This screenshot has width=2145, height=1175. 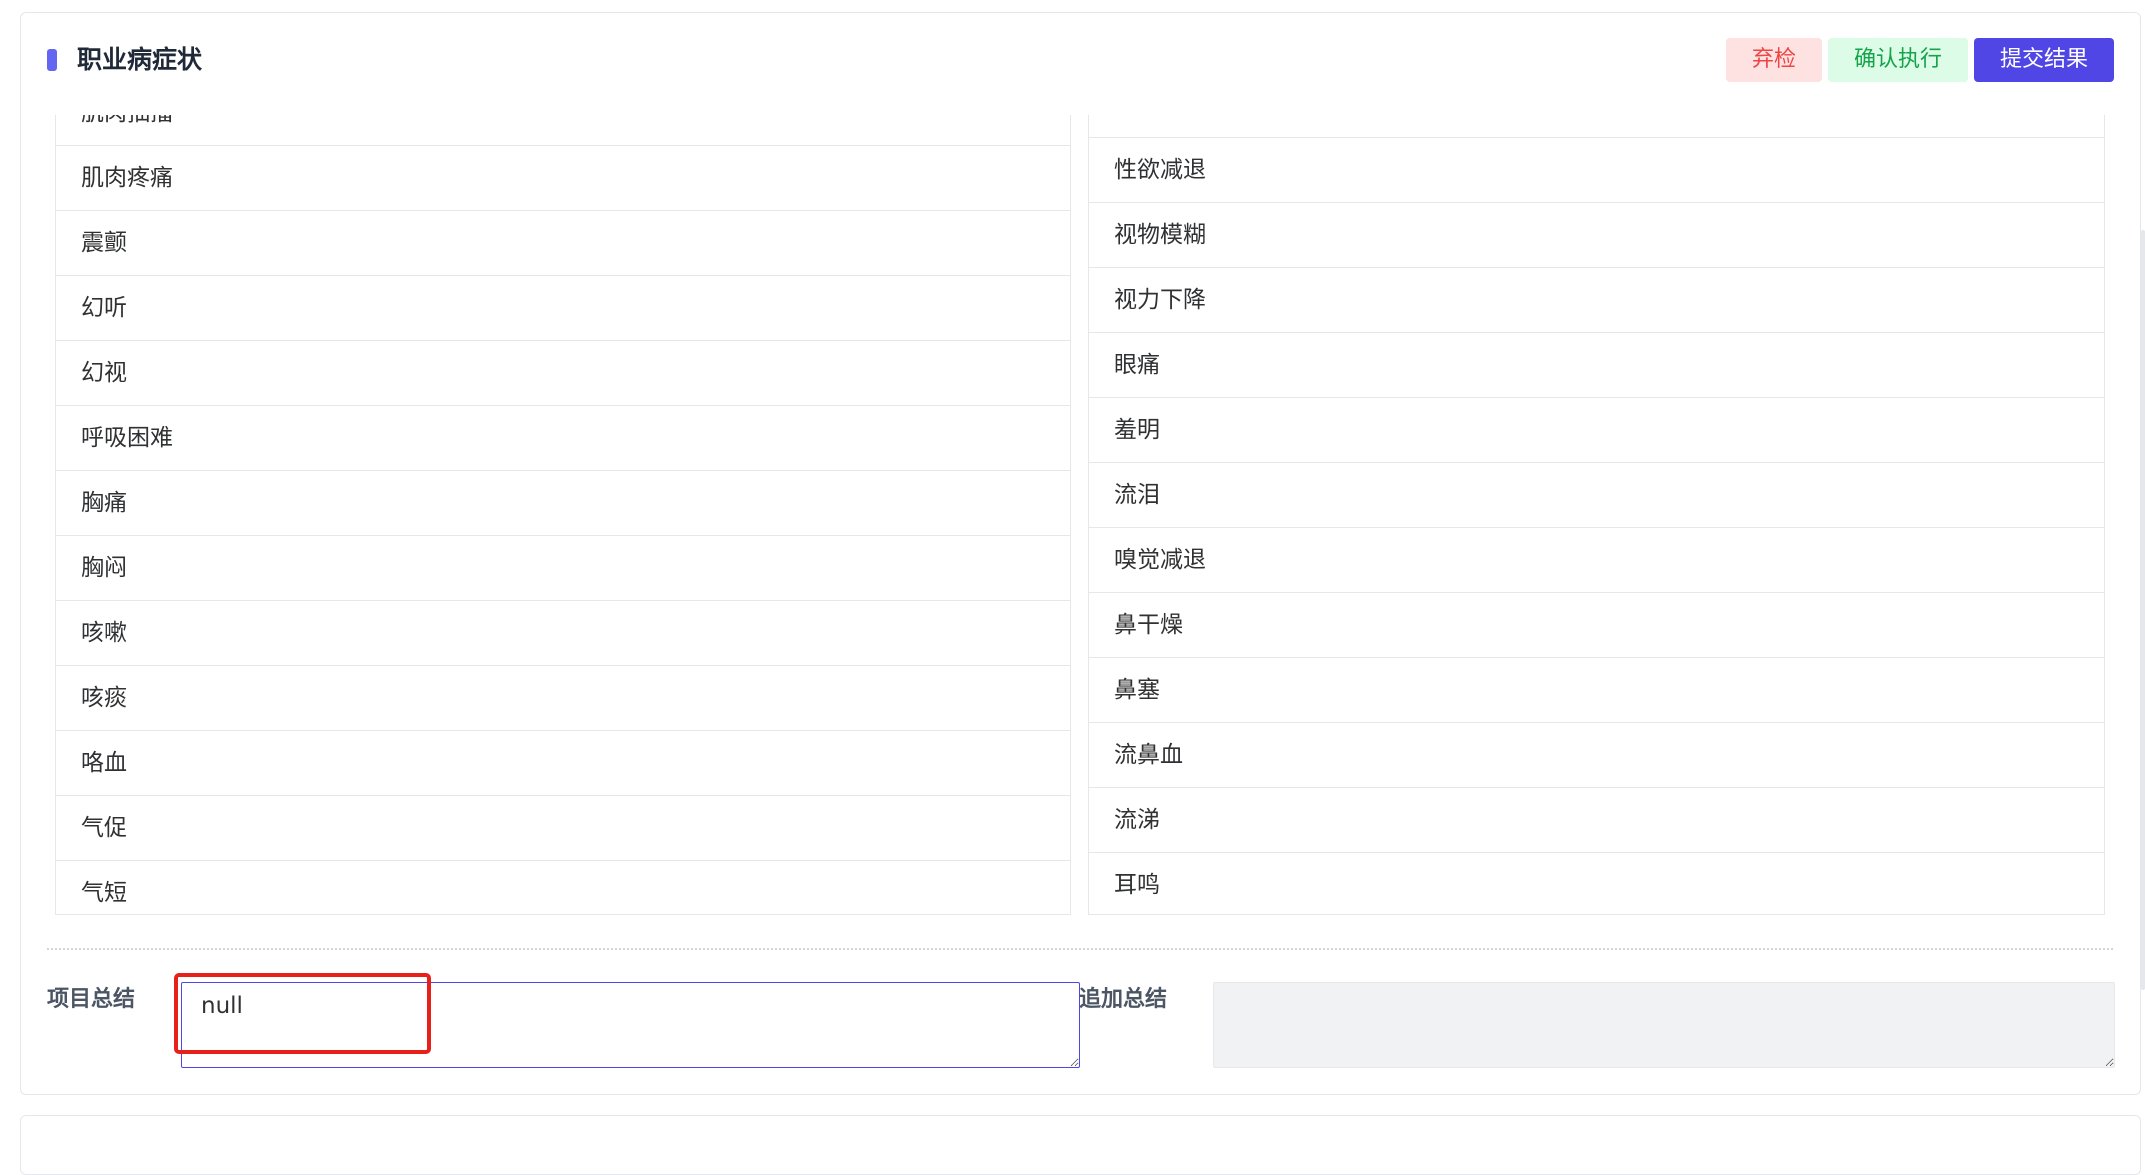 I want to click on append-summary-textarea, so click(x=1664, y=1025).